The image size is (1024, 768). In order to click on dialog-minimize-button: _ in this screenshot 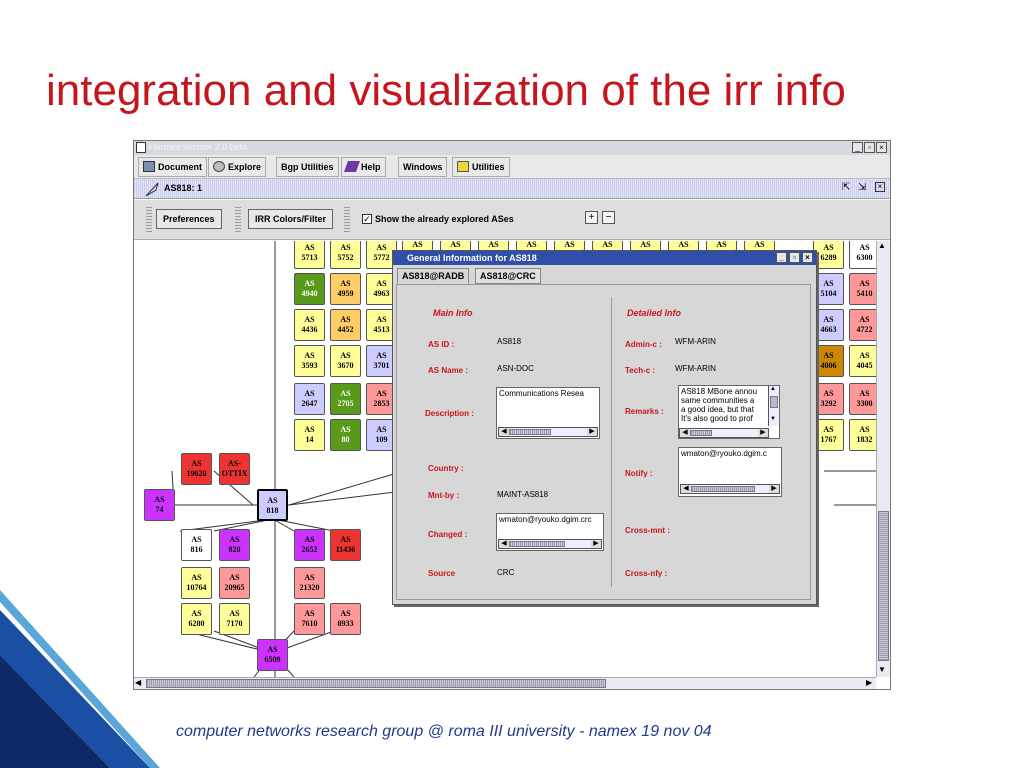, I will do `click(781, 257)`.